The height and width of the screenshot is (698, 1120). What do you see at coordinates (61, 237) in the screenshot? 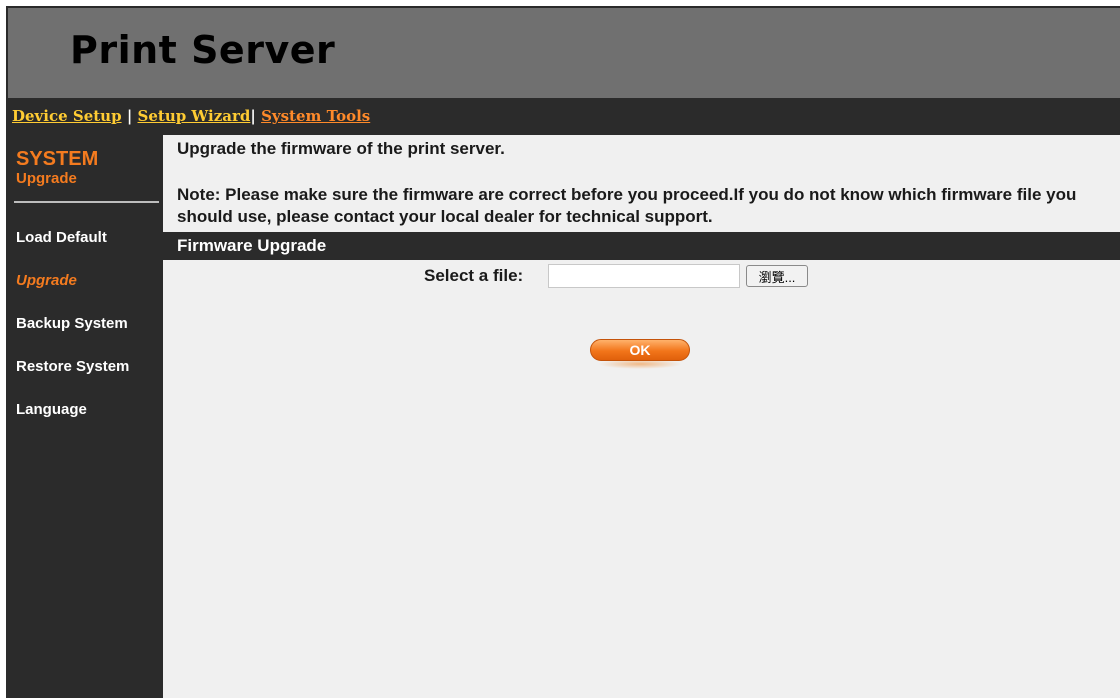
I see `sidebar-item-load-default: Load Default` at bounding box center [61, 237].